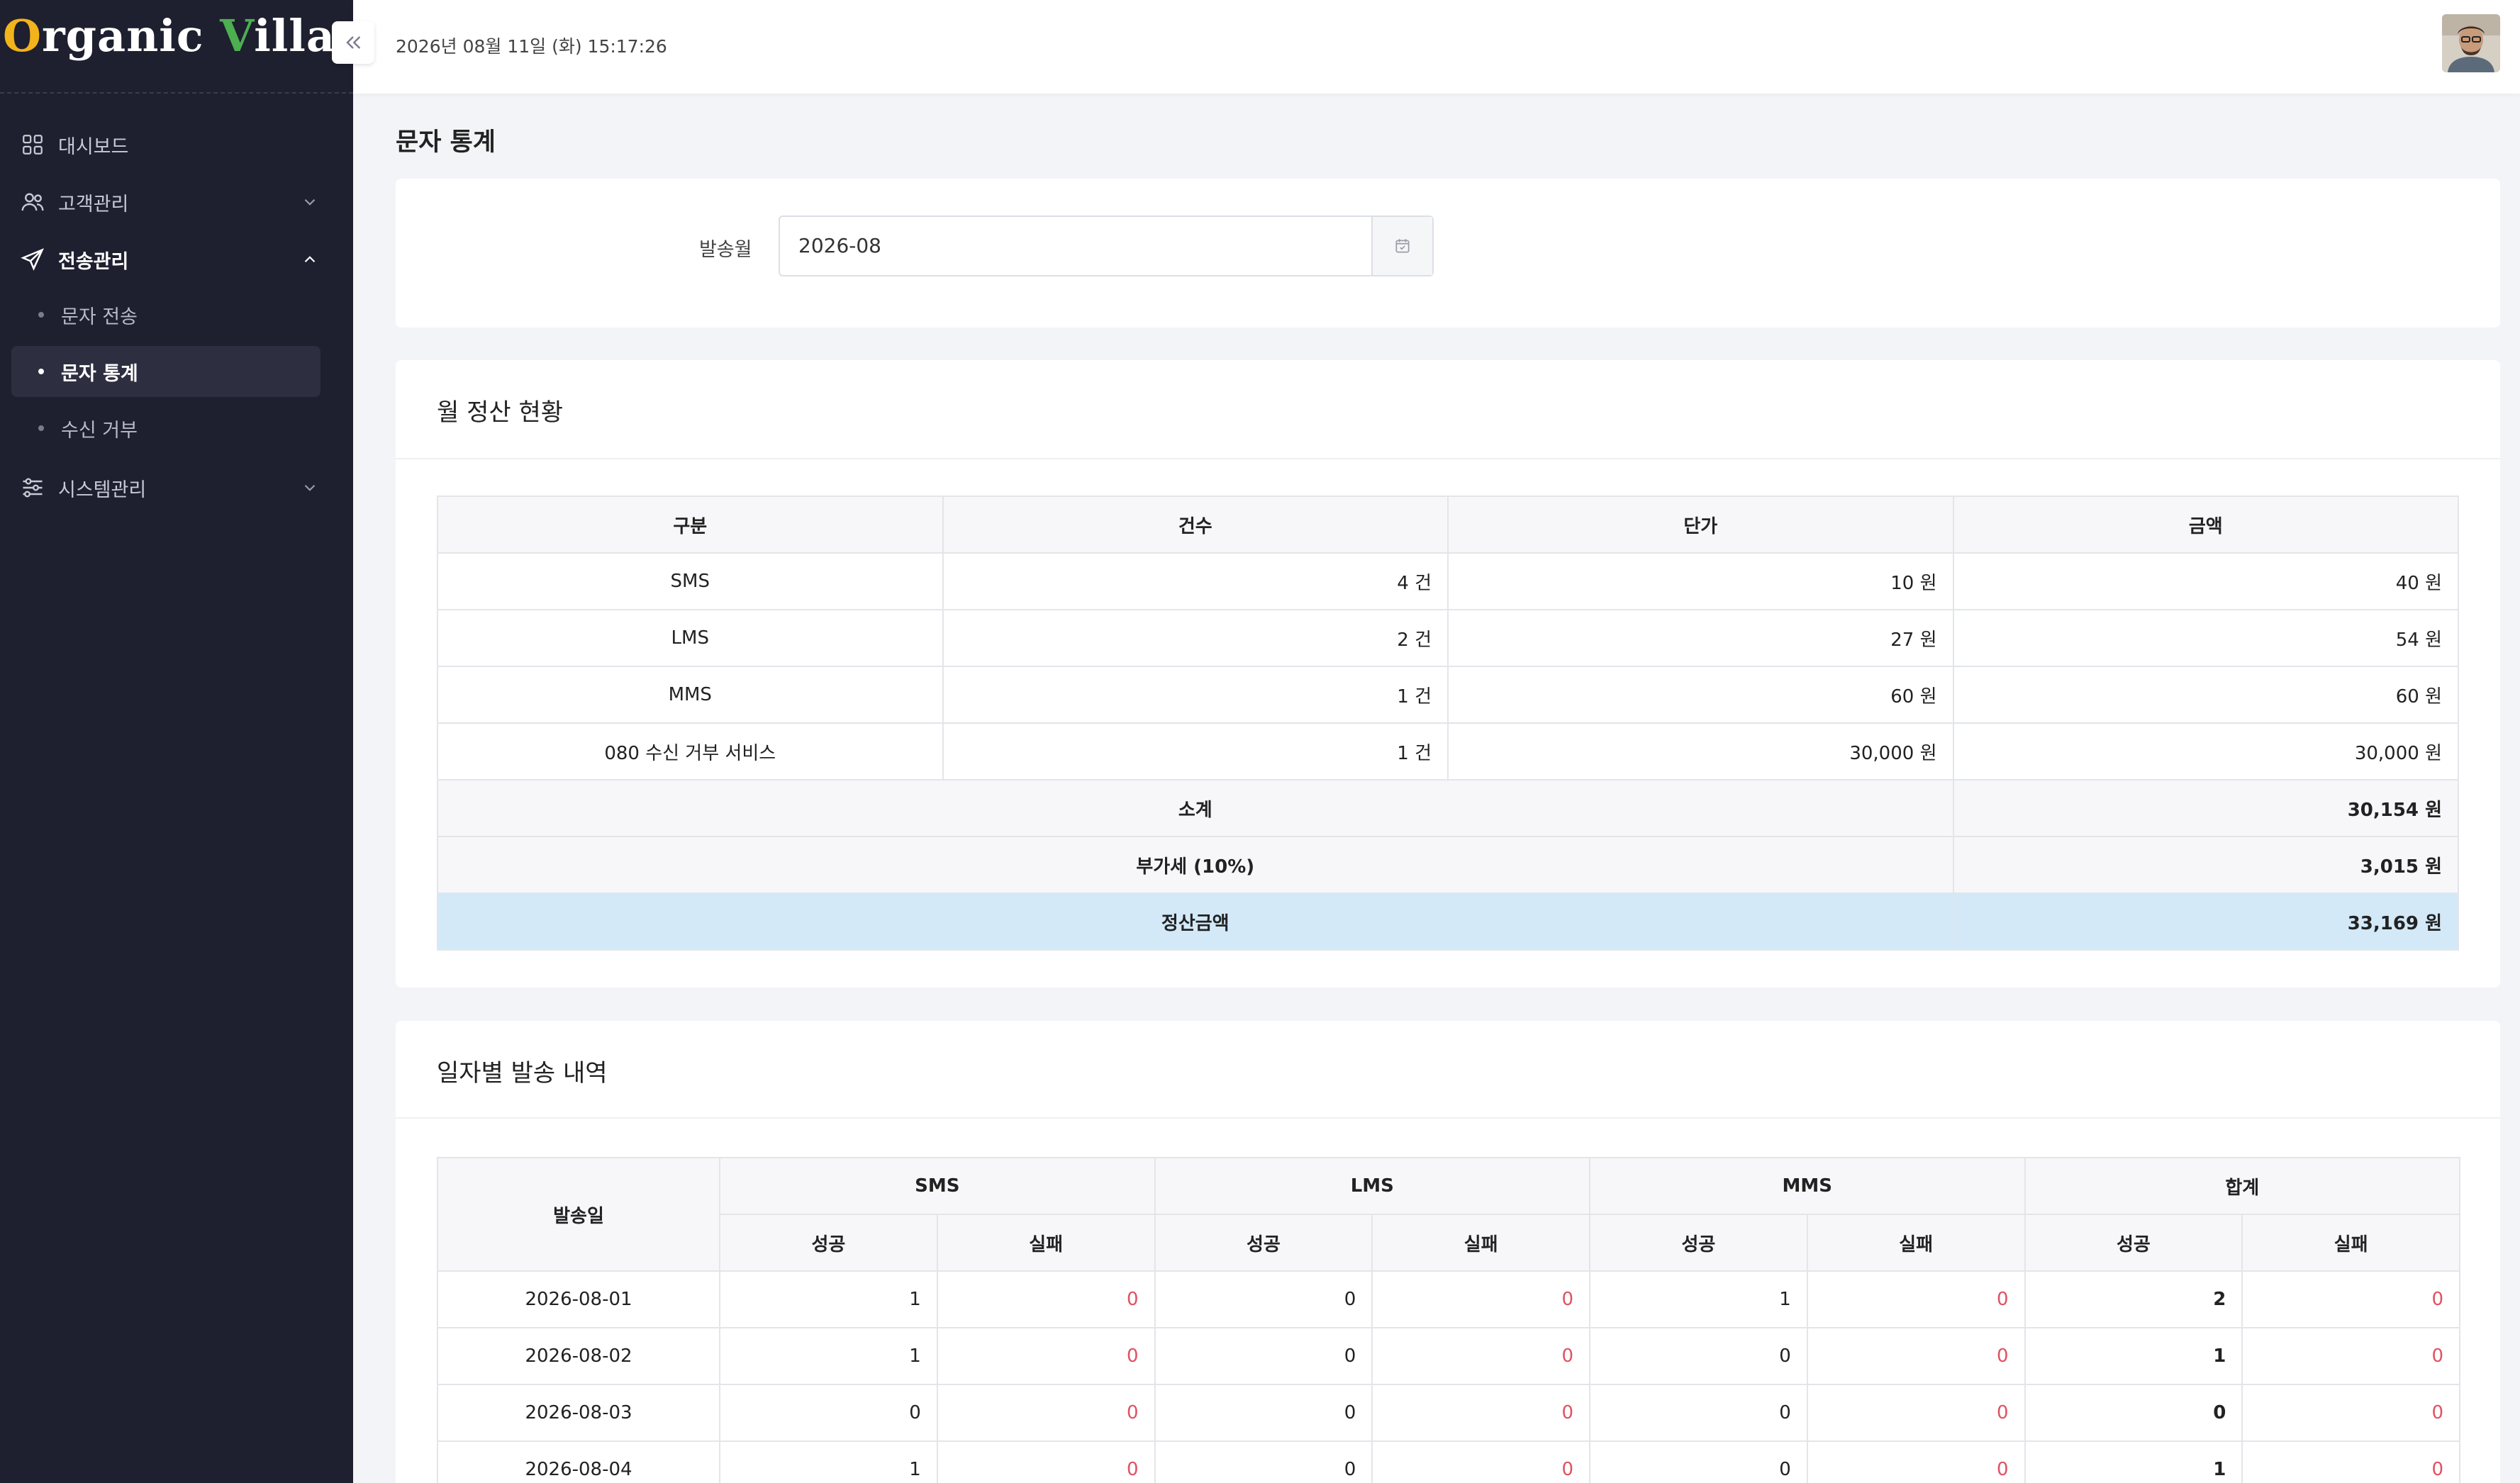 The image size is (2520, 1483). I want to click on sidebar-item-customers: 고객관리, so click(170, 202).